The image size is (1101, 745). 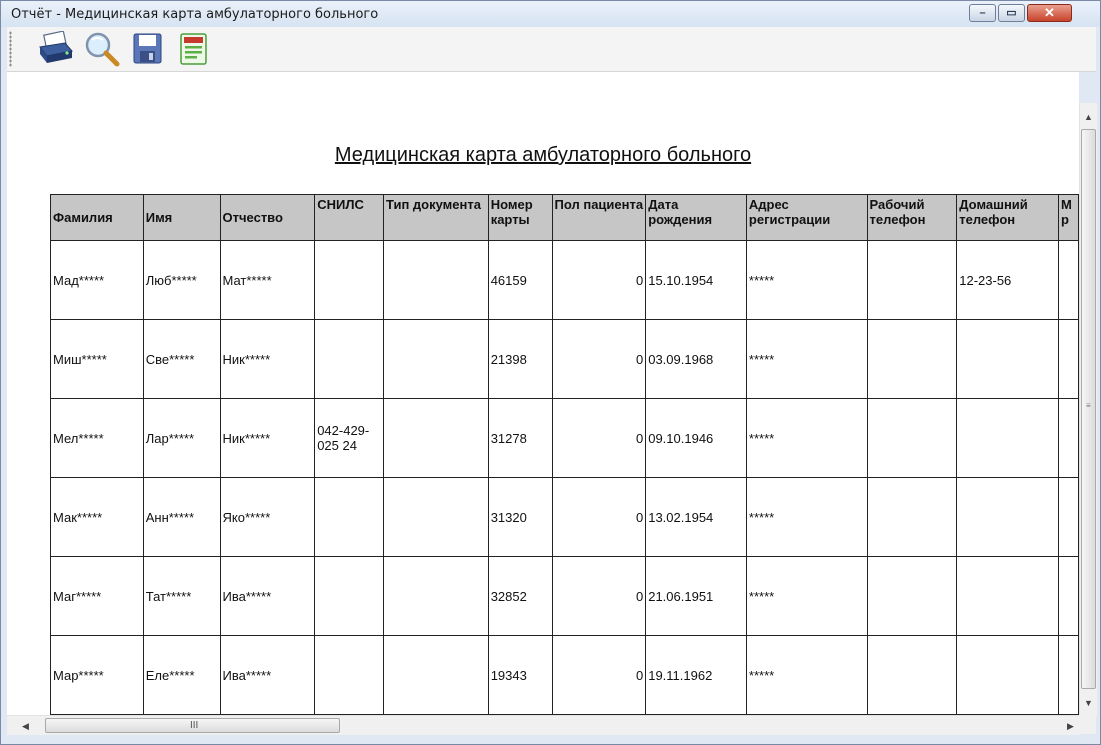 I want to click on table-cell: 03.09.1968, so click(x=696, y=359).